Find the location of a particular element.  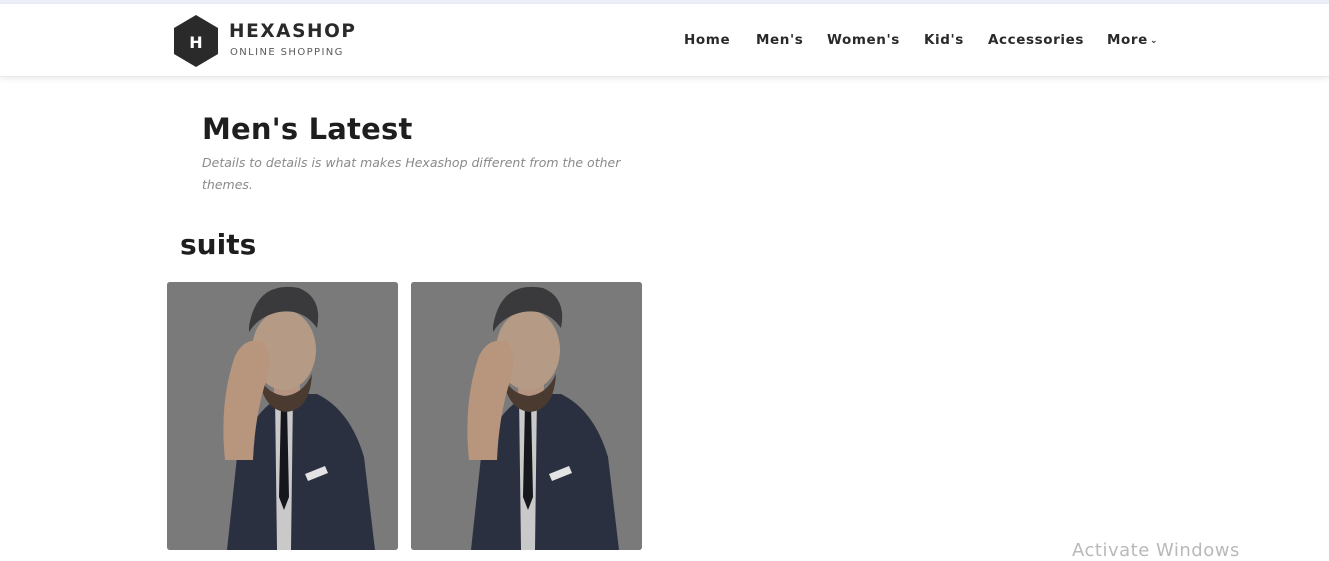

nav-more-label: More is located at coordinates (1127, 40).